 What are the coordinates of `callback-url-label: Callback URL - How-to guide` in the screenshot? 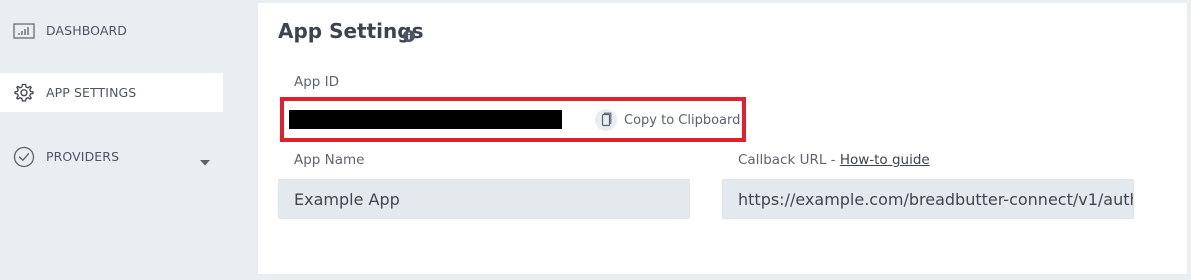 It's located at (834, 160).